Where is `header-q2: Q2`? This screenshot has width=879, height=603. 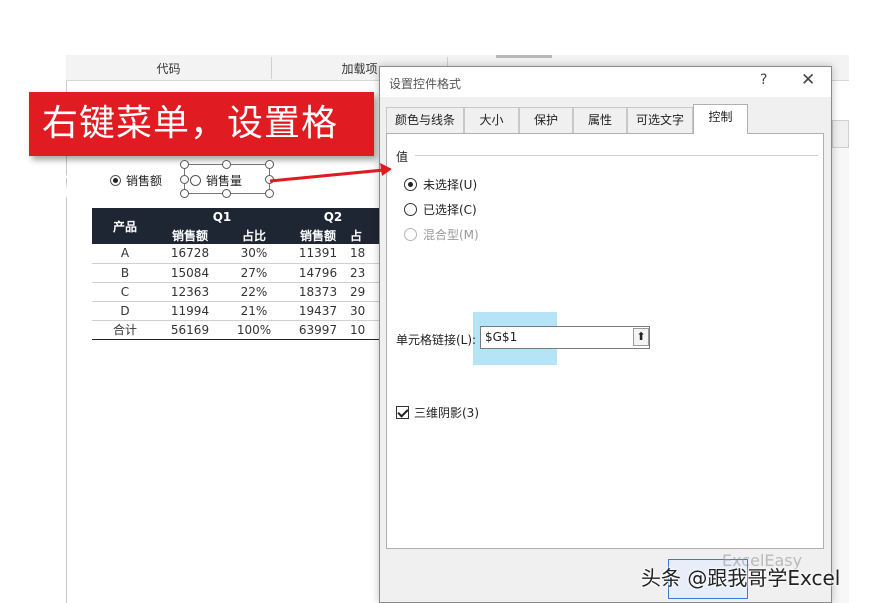
header-q2: Q2 is located at coordinates (333, 217).